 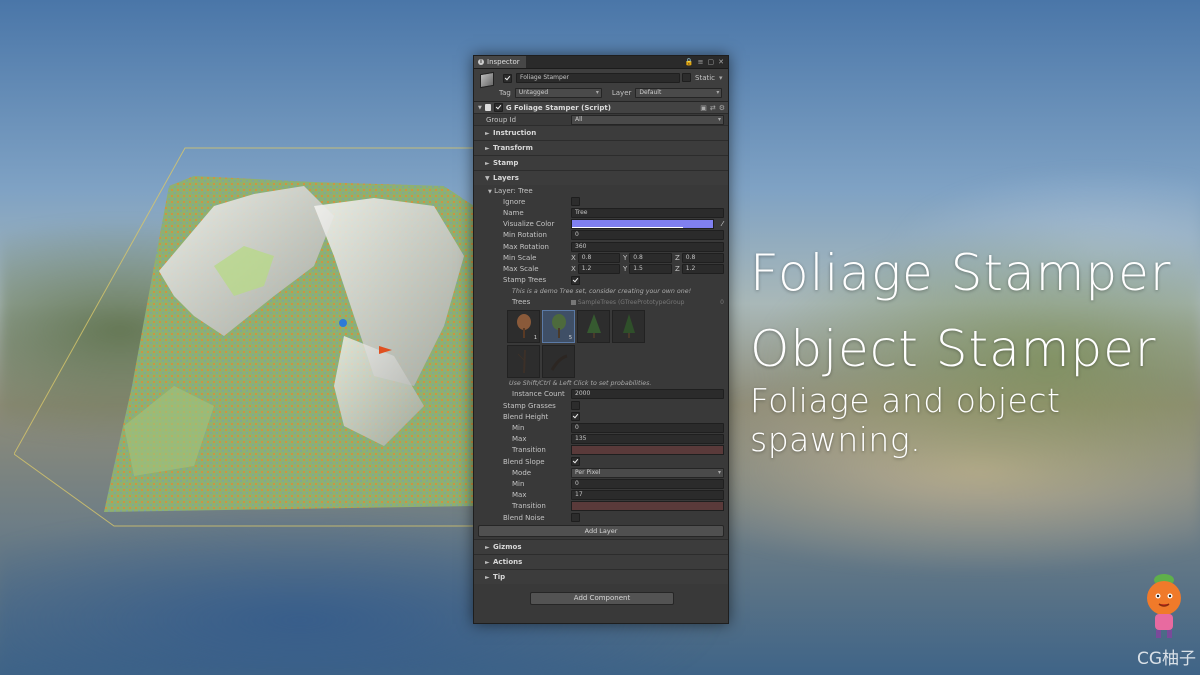 What do you see at coordinates (558, 93) in the screenshot?
I see `tag-dropdown: Untagged` at bounding box center [558, 93].